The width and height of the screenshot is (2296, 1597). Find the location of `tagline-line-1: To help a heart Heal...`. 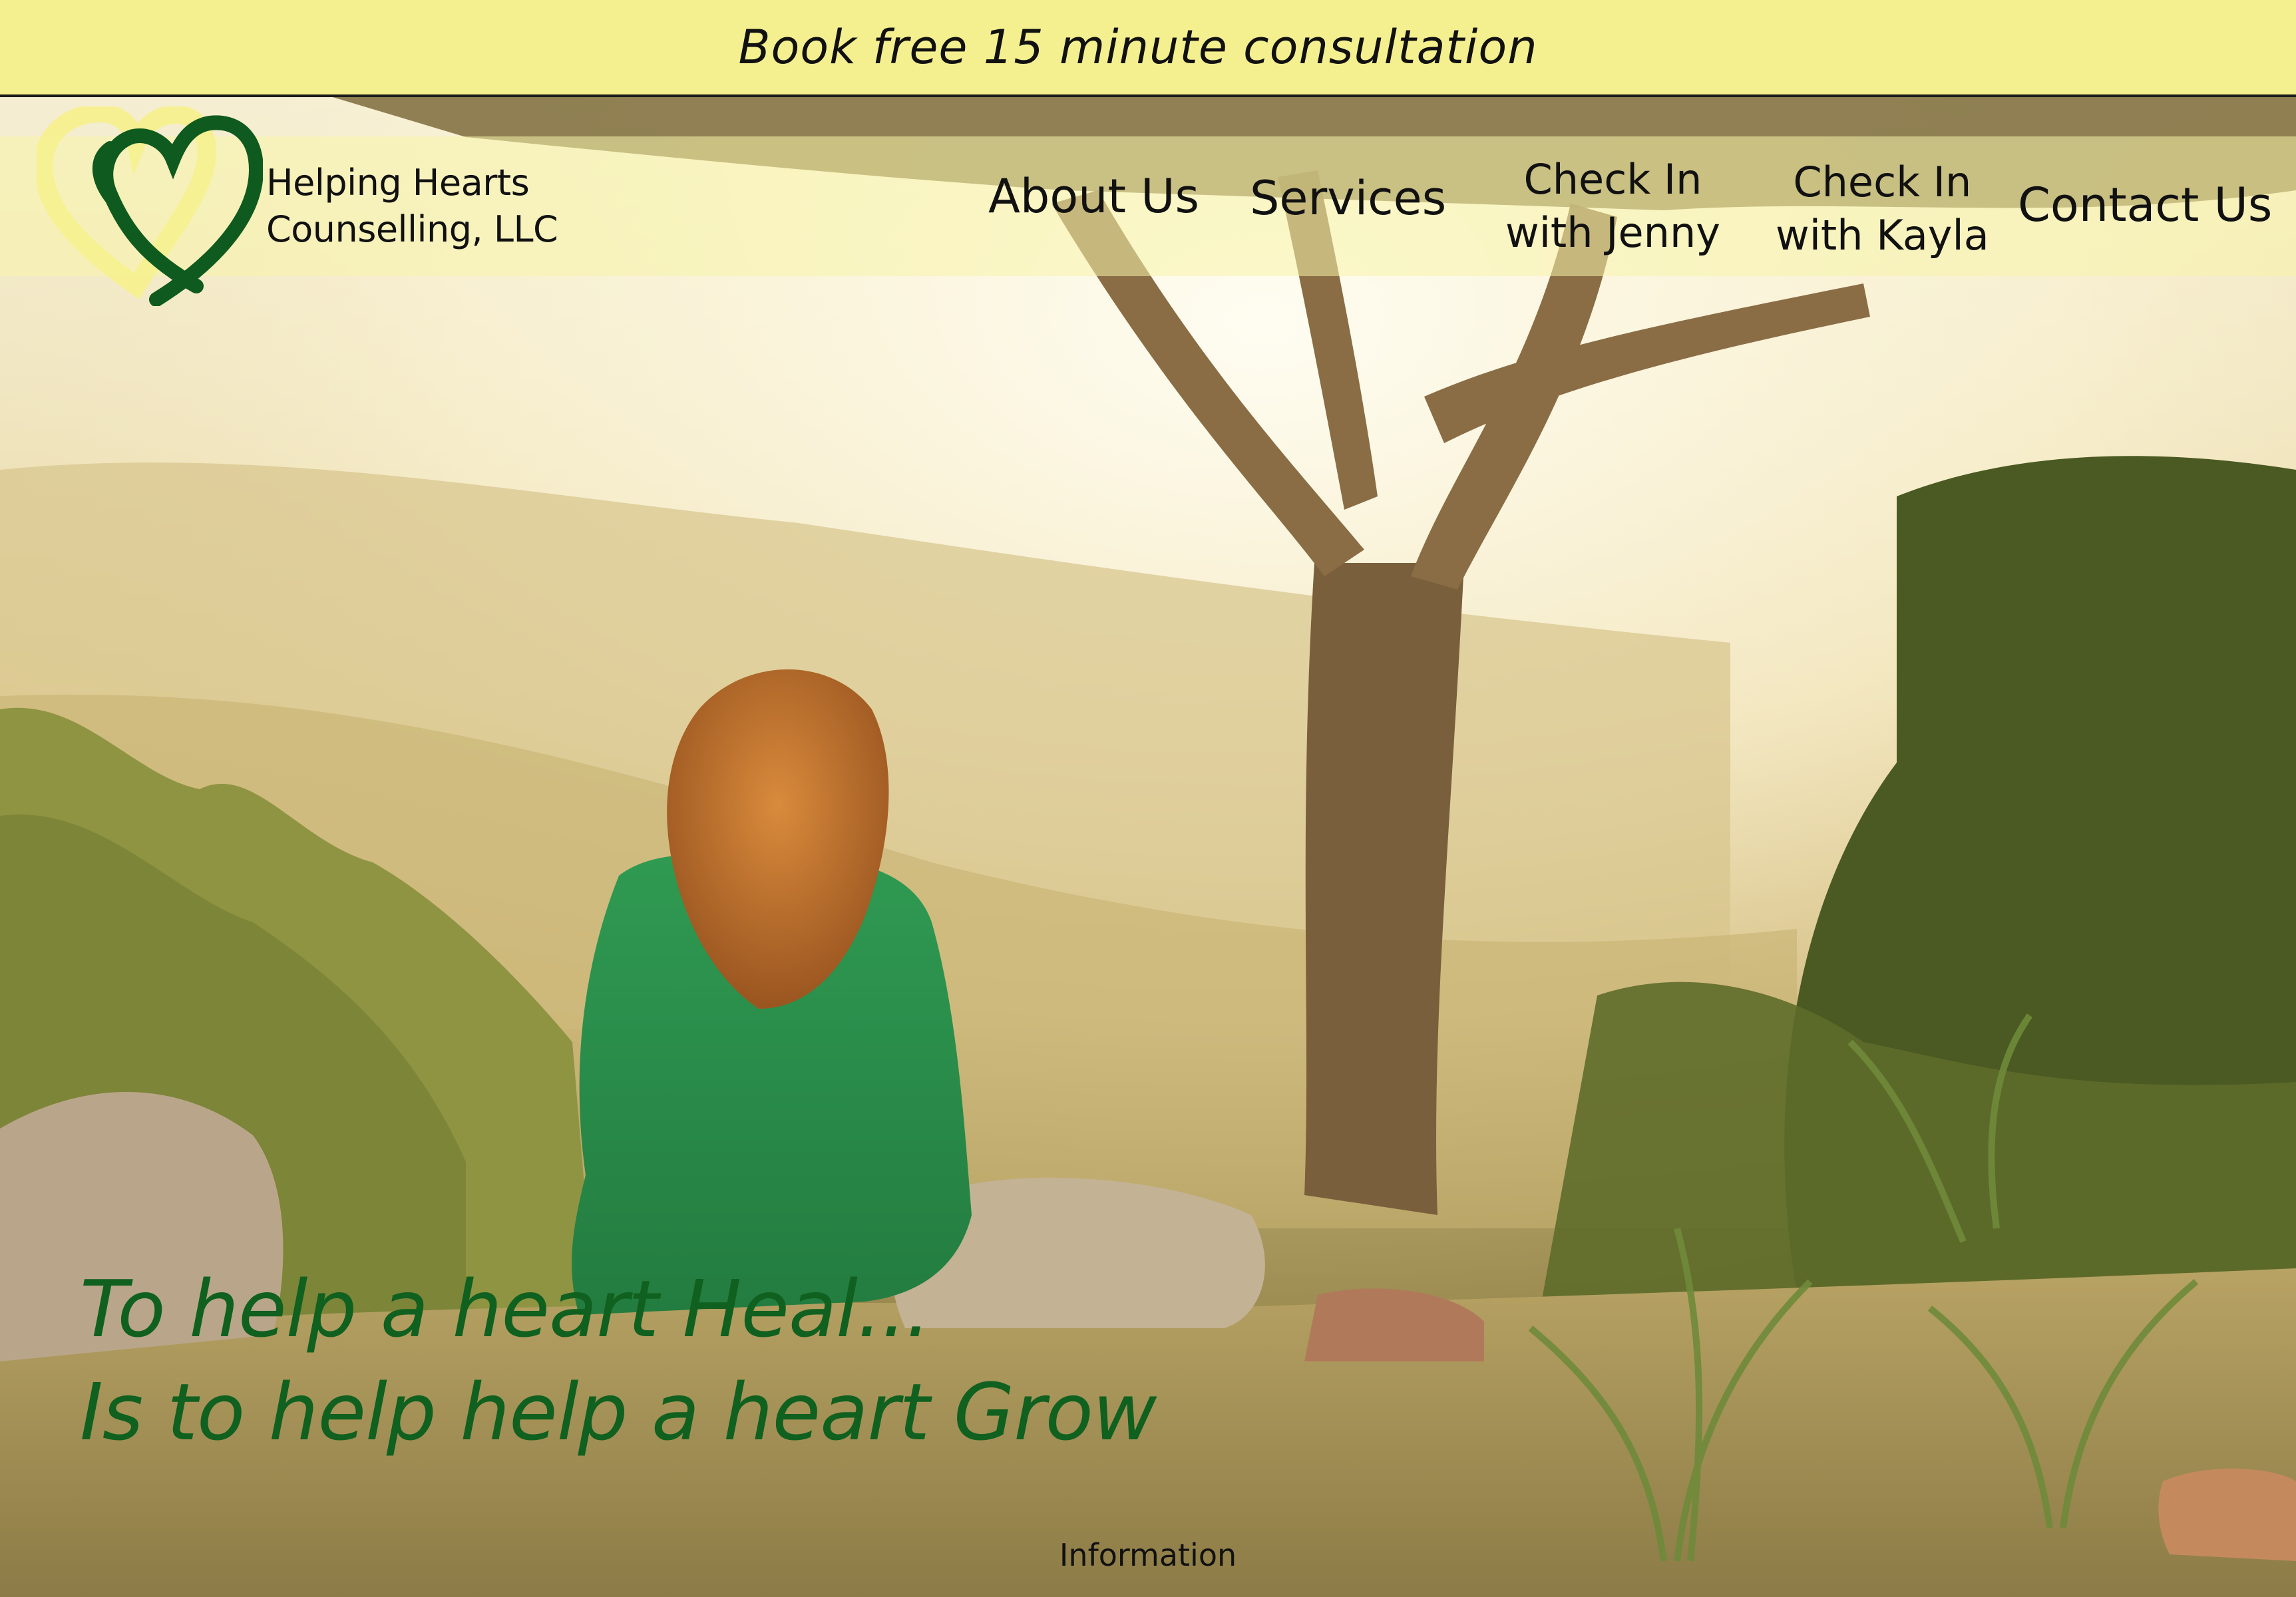

tagline-line-1: To help a heart Heal... is located at coordinates (505, 1309).